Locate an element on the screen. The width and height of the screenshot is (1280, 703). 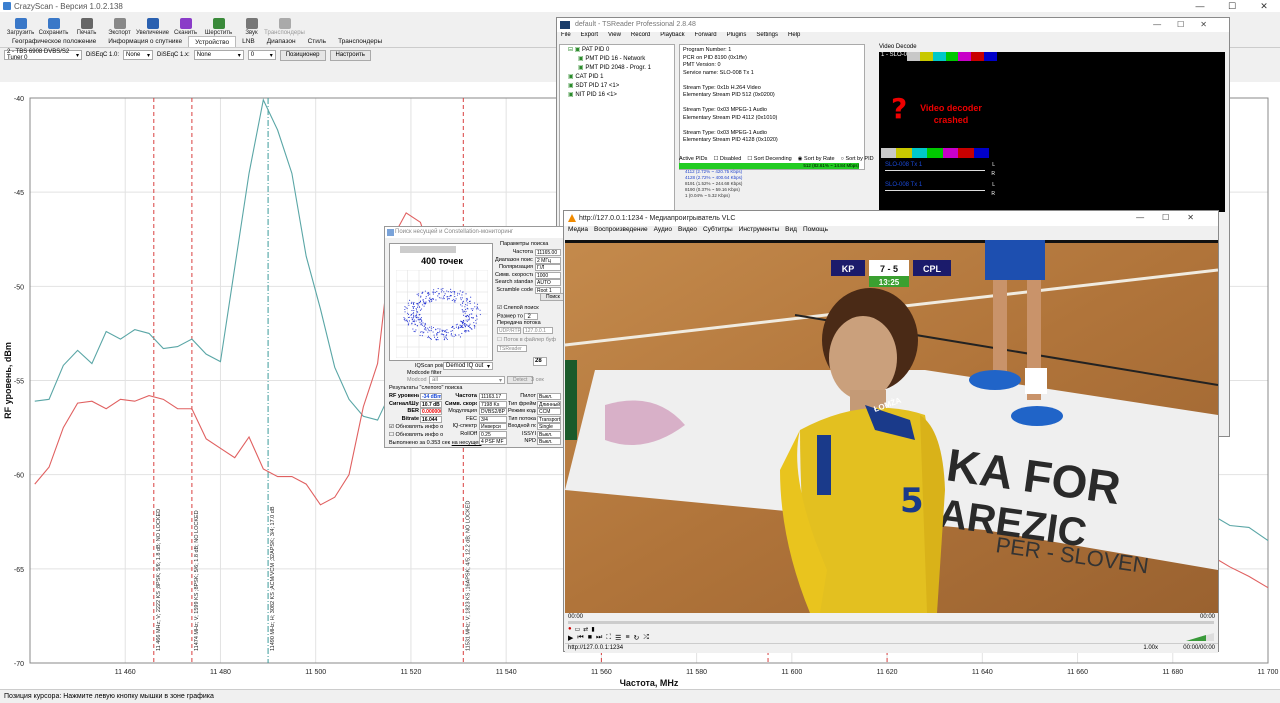
update-info-1: ☑ Обновлять инфо о is located at coordinates (416, 427).